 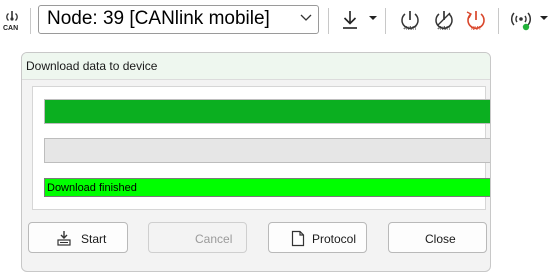 I want to click on protocol-button: Protocol, so click(x=317, y=237).